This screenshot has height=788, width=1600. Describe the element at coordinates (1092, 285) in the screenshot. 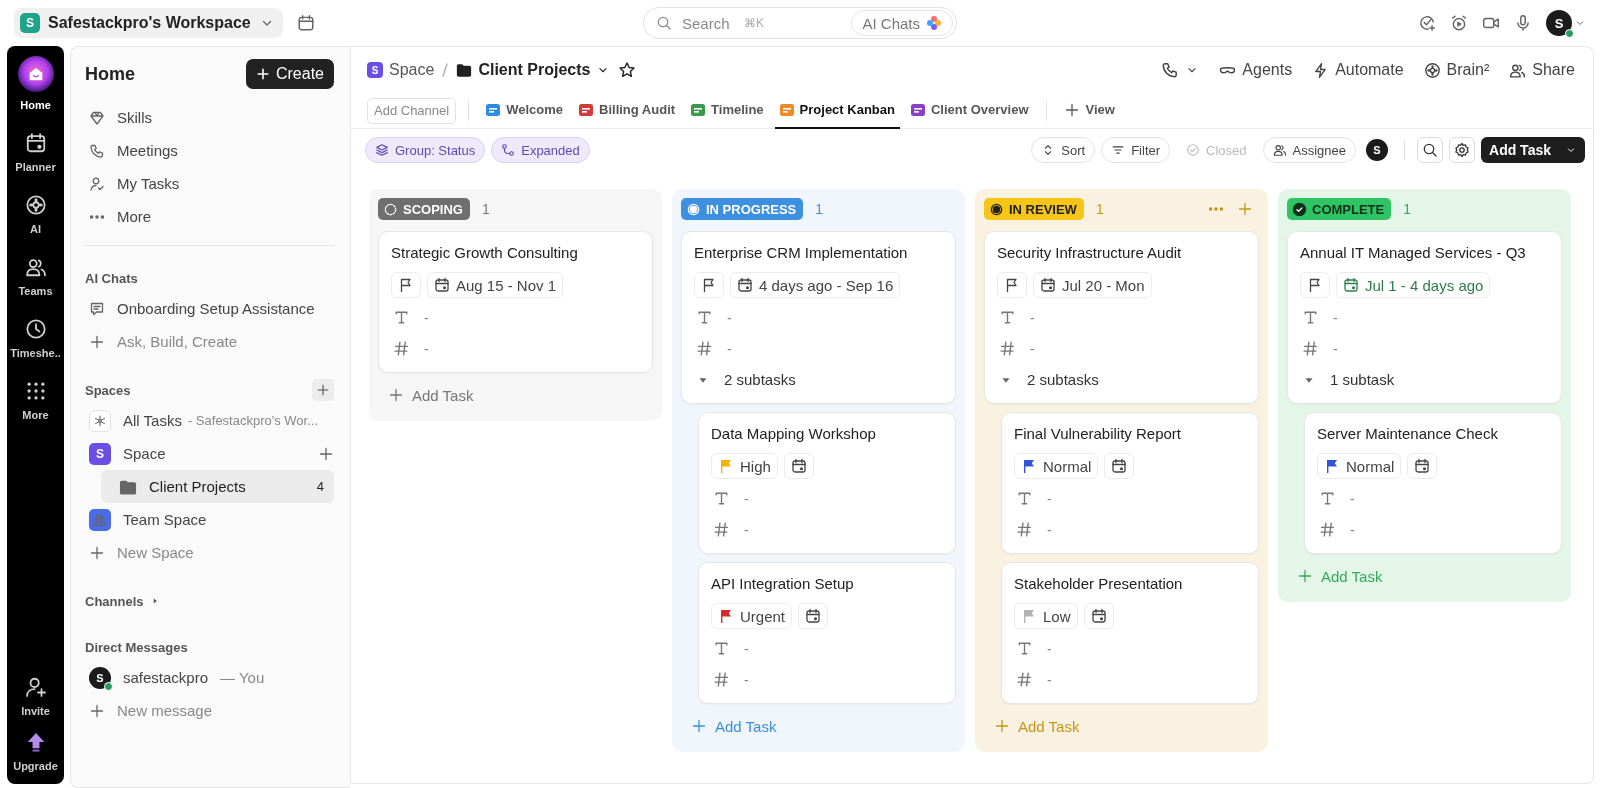

I see `date-tag: Jul 20 - Mon` at that location.